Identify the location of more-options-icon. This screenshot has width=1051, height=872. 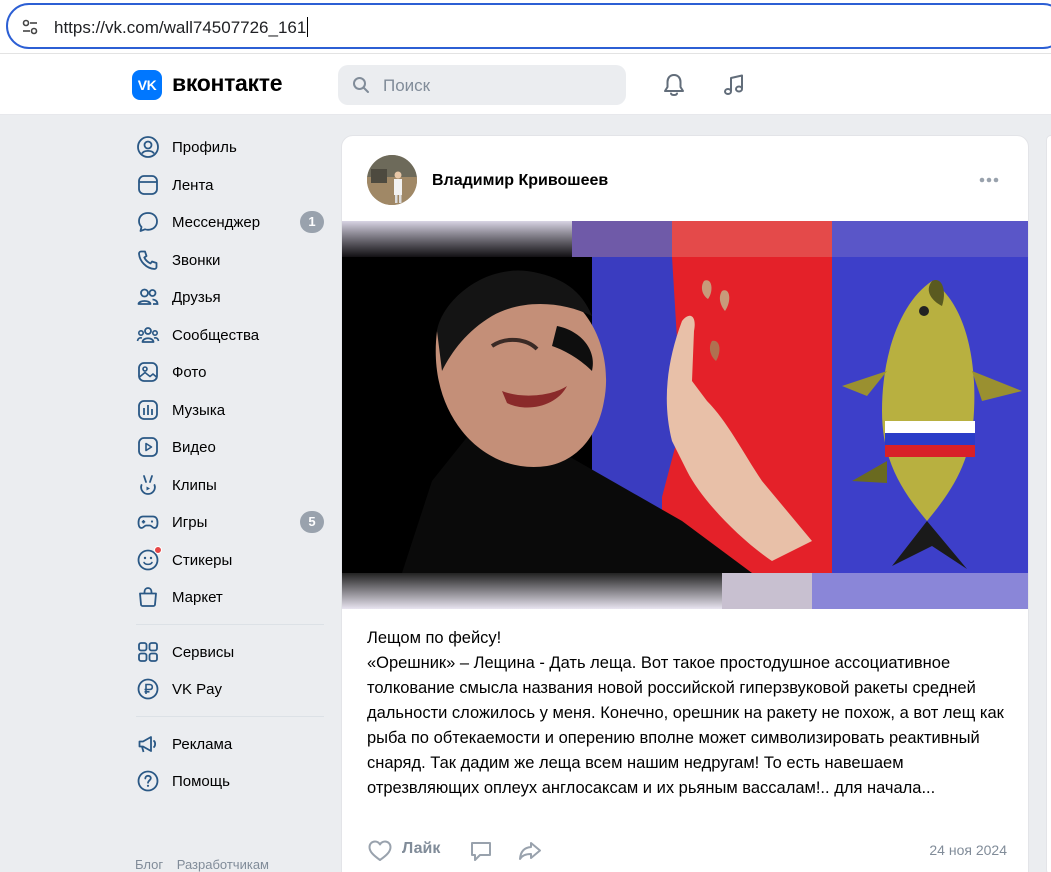
(989, 180).